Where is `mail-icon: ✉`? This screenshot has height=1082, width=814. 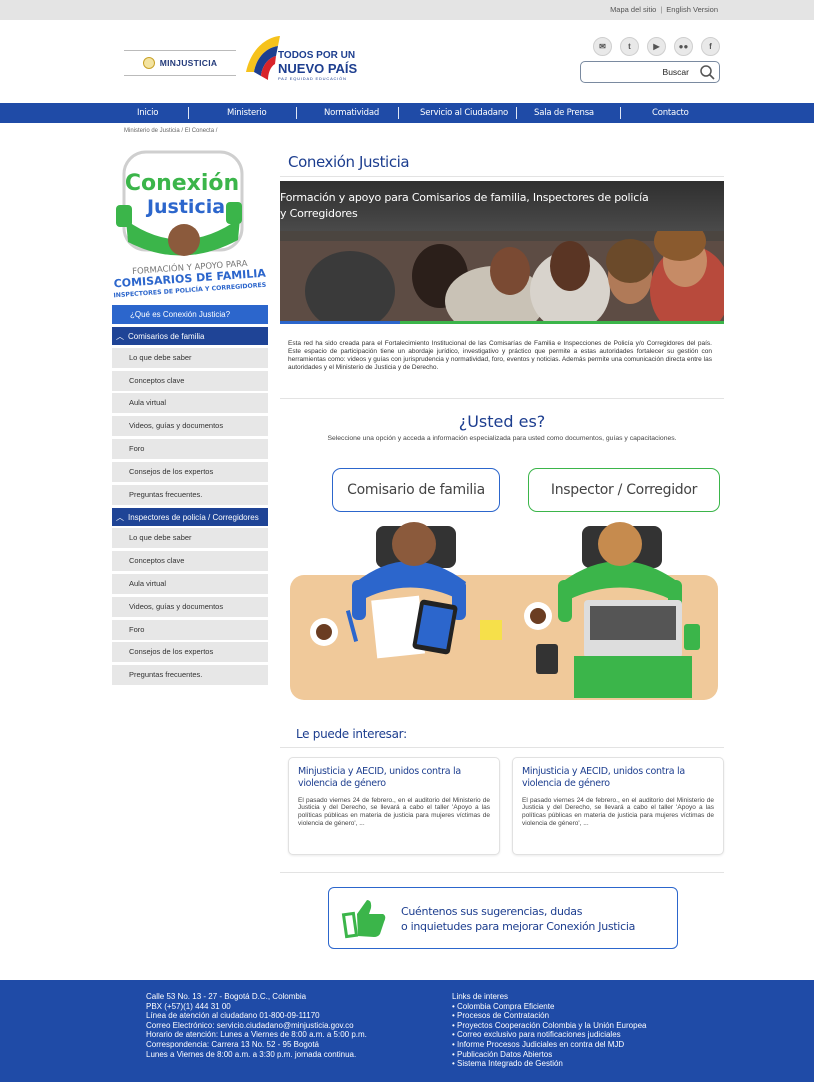 mail-icon: ✉ is located at coordinates (602, 46).